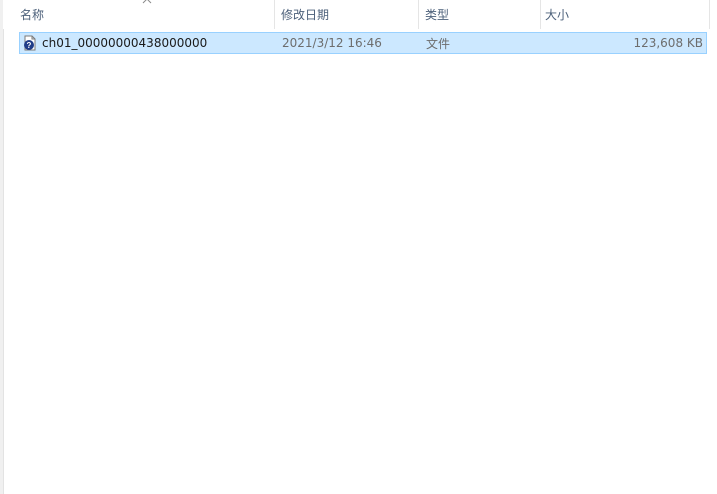  Describe the element at coordinates (627, 14) in the screenshot. I see `column-header-size: 大小` at that location.